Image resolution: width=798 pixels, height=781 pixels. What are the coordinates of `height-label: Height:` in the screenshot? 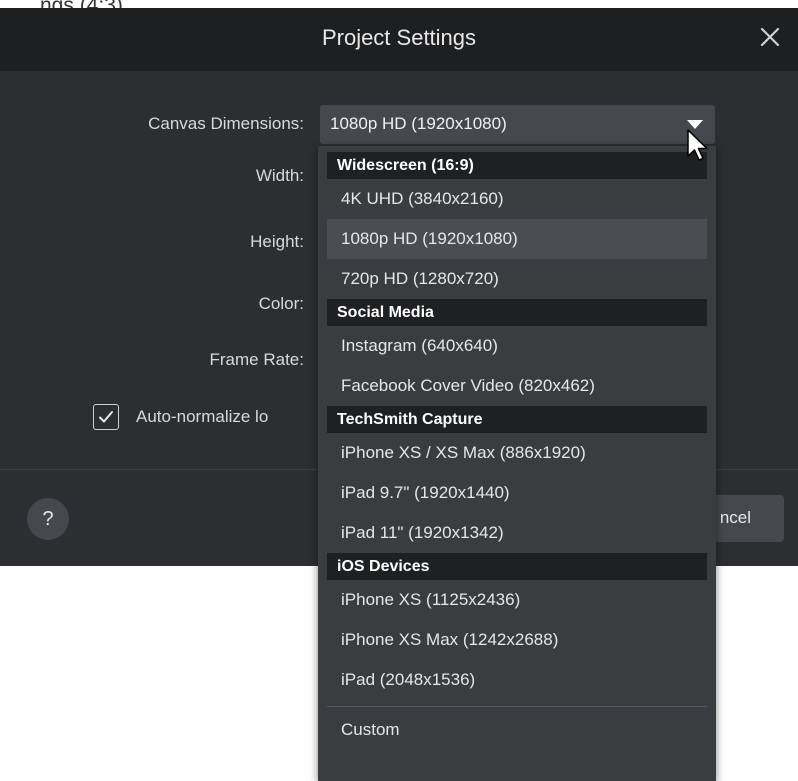 It's located at (277, 241).